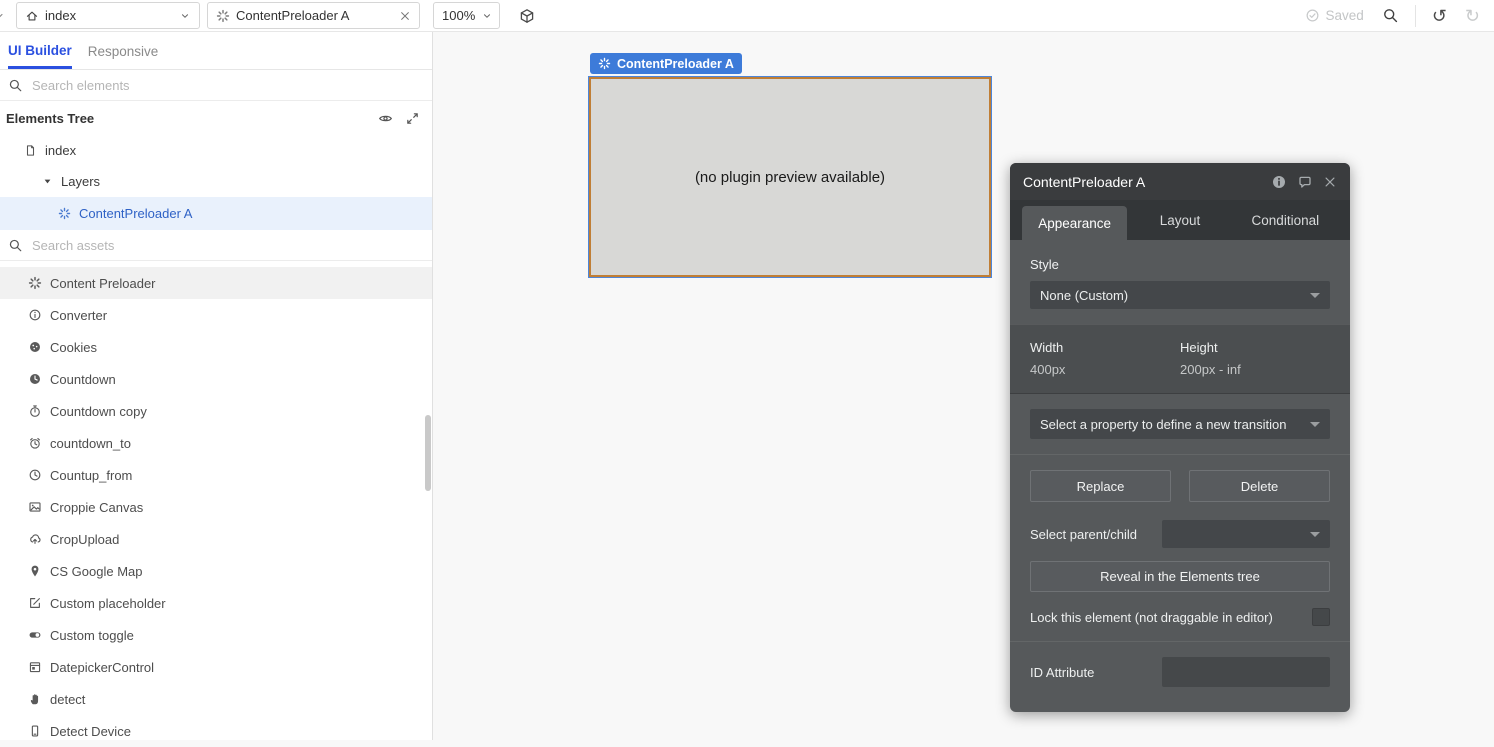  What do you see at coordinates (50, 118) in the screenshot?
I see `elements-tree-title: Elements Tree` at bounding box center [50, 118].